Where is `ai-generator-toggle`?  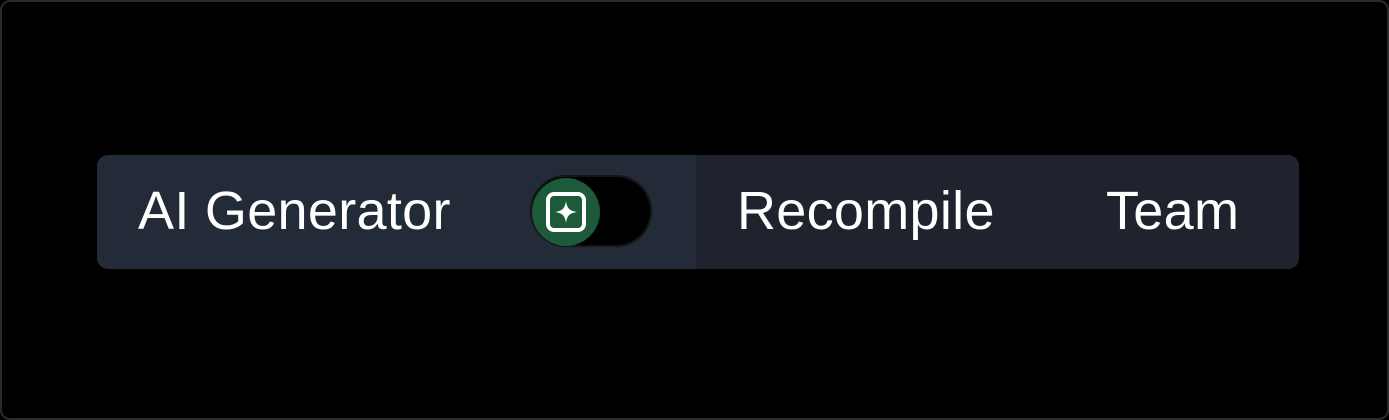 ai-generator-toggle is located at coordinates (591, 211).